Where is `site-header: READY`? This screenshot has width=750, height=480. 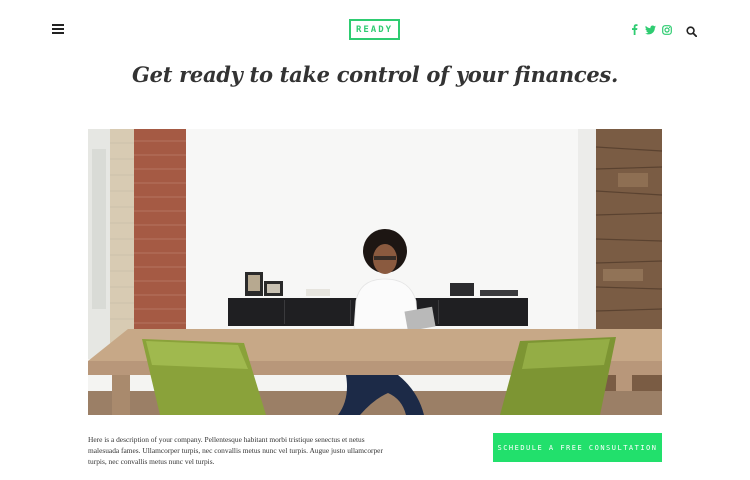 site-header: READY is located at coordinates (375, 31).